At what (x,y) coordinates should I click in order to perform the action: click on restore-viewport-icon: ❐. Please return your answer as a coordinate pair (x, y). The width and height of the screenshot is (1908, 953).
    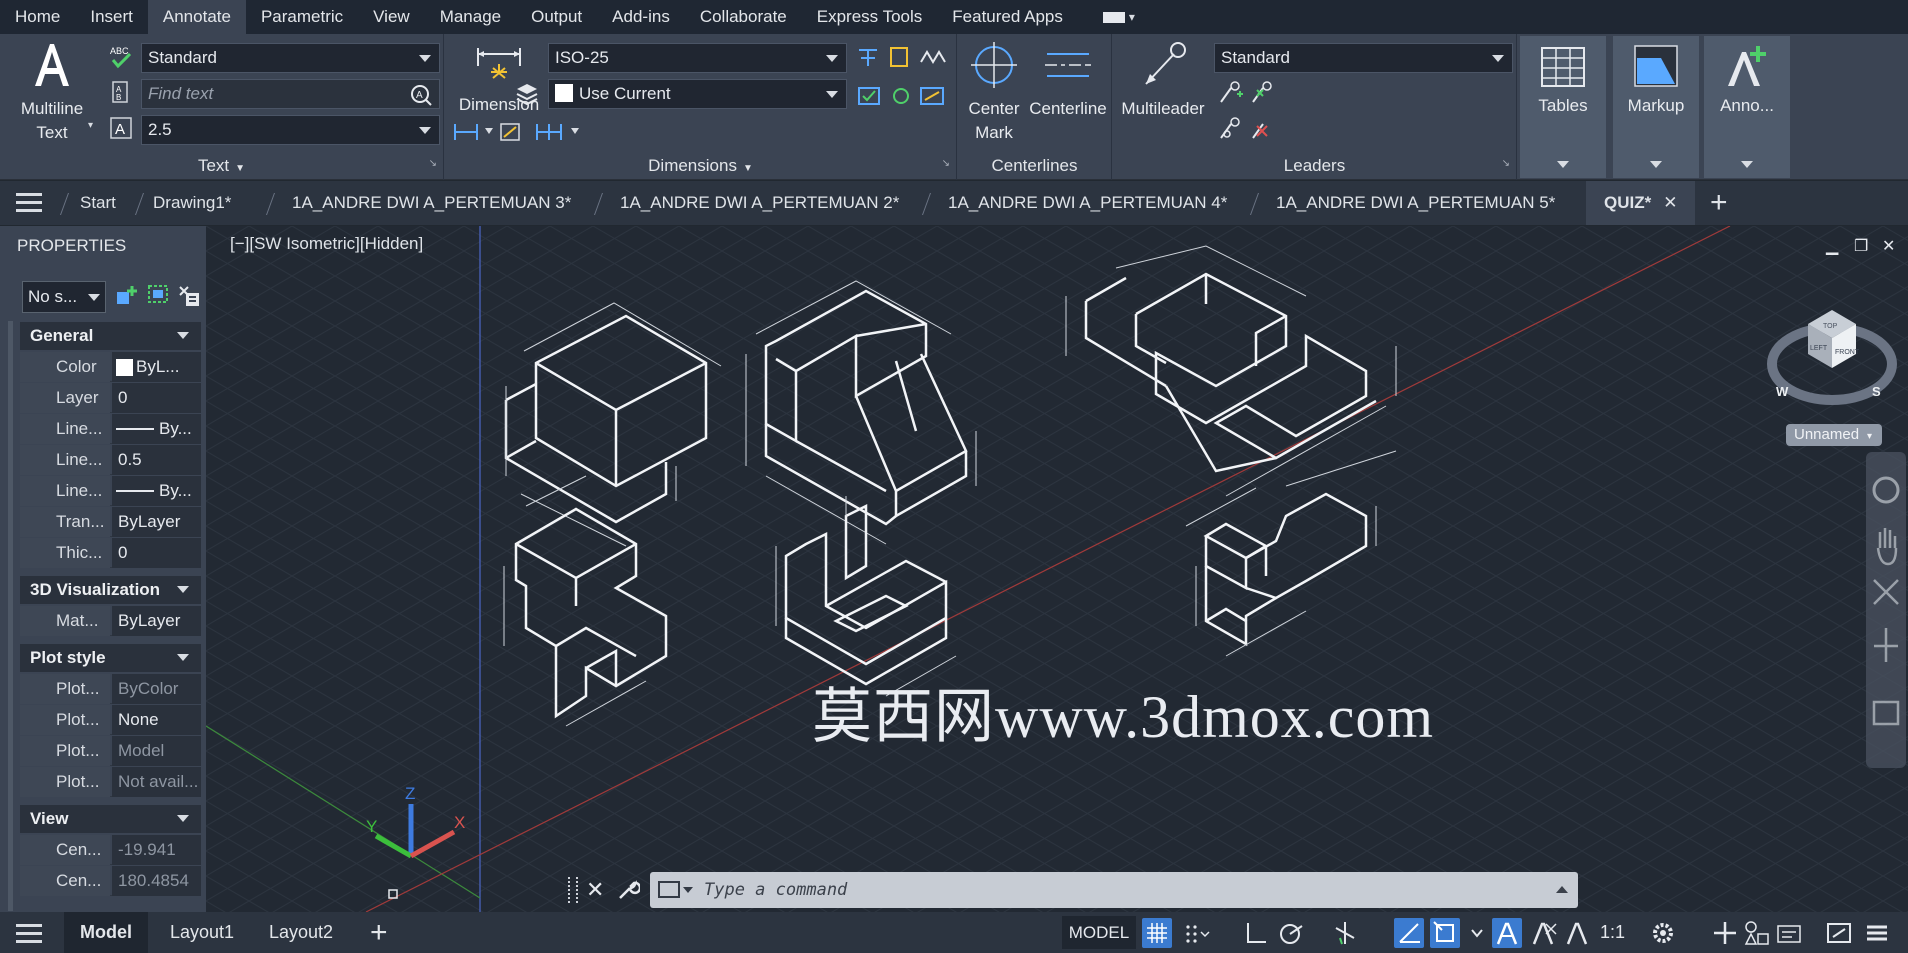
    Looking at the image, I should click on (1861, 246).